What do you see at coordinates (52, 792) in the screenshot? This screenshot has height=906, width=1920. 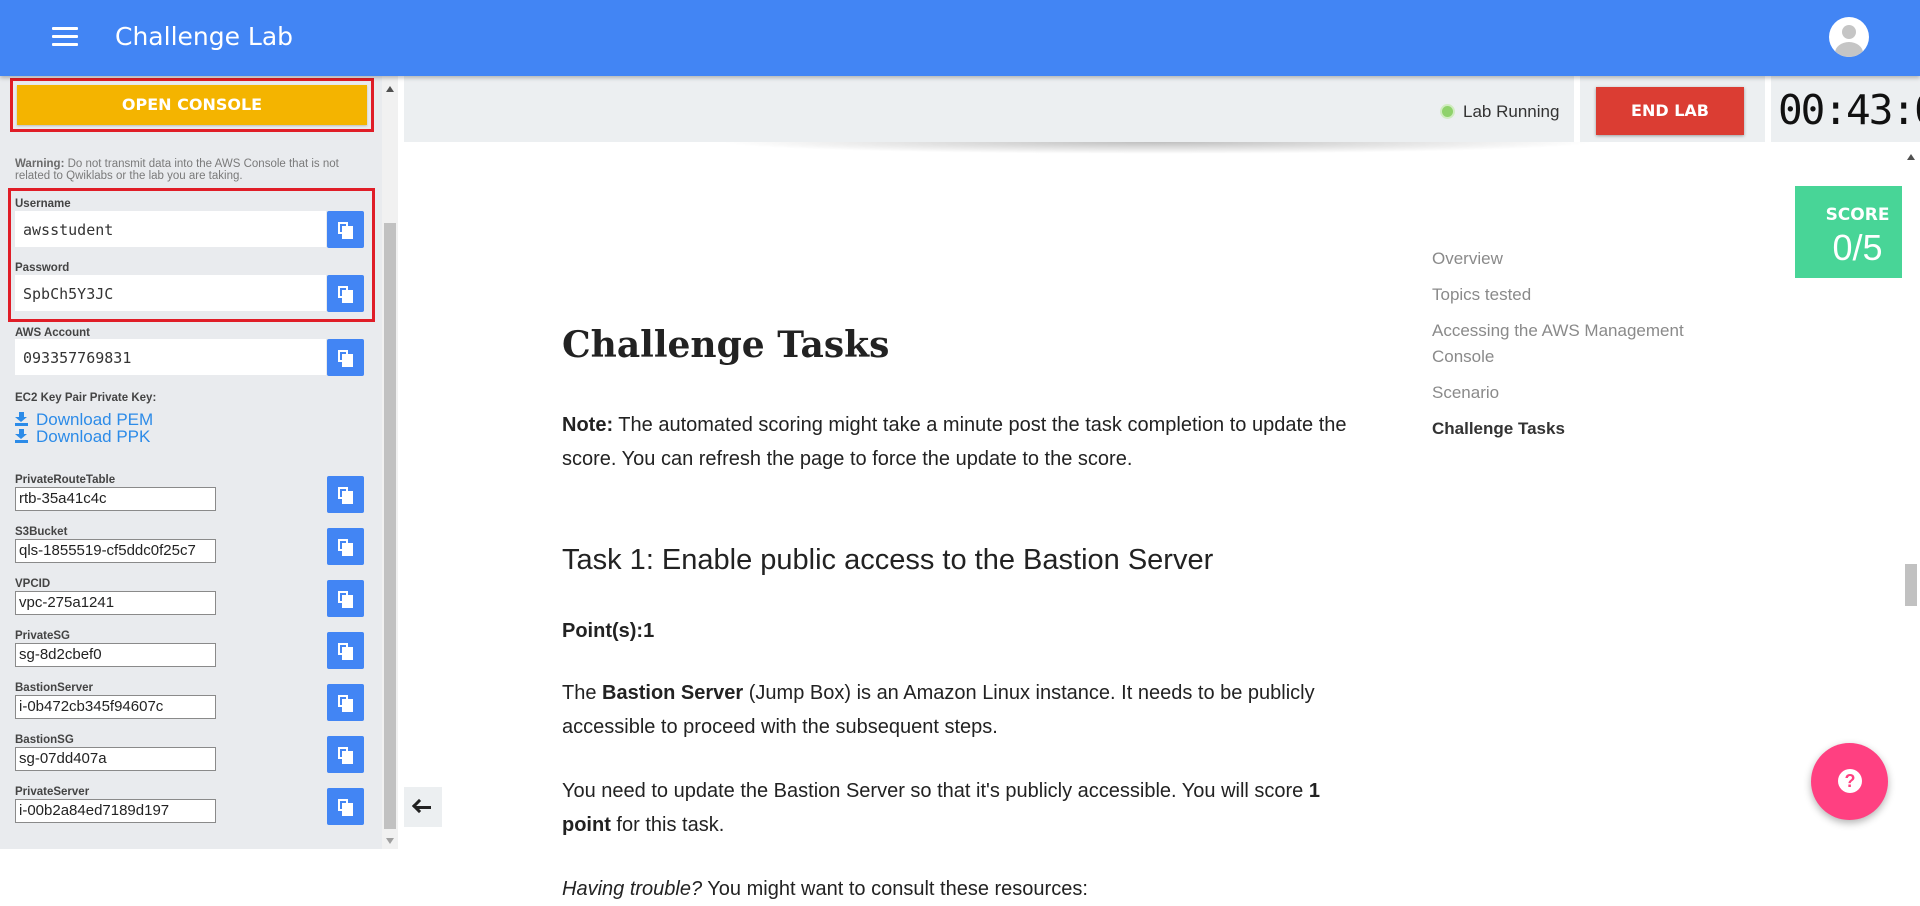 I see `resource-label: PrivateServer` at bounding box center [52, 792].